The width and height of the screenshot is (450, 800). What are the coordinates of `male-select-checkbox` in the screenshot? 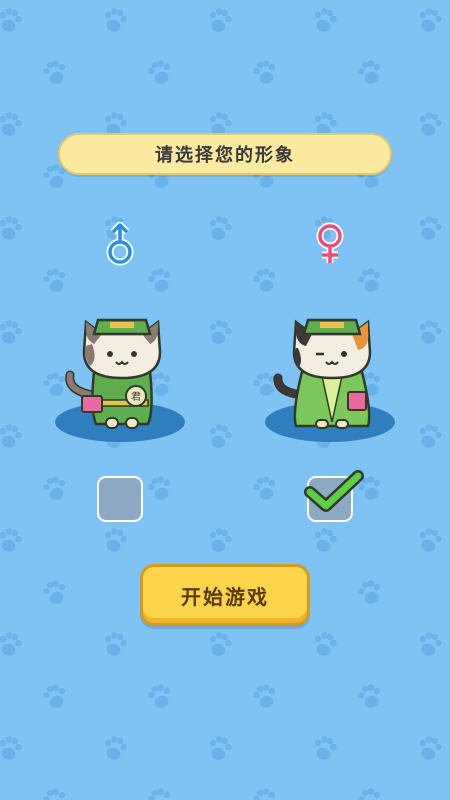 It's located at (120, 499).